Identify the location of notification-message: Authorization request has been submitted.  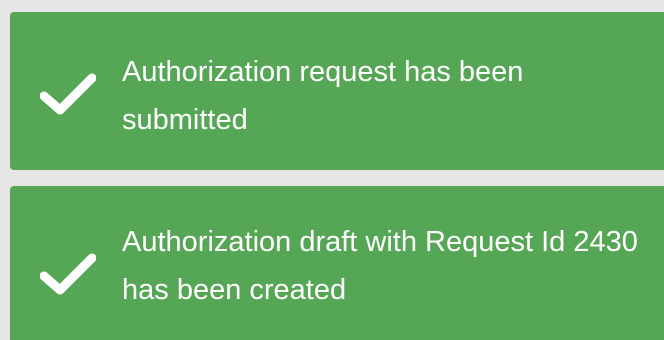
(323, 96).